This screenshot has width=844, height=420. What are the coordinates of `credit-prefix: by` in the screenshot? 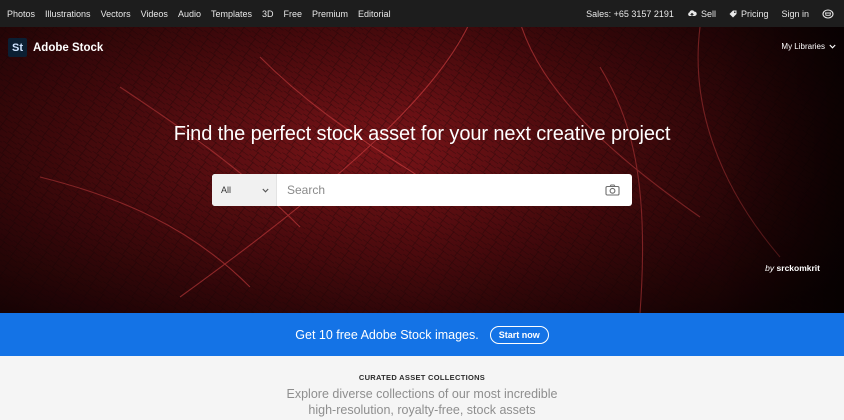 It's located at (770, 268).